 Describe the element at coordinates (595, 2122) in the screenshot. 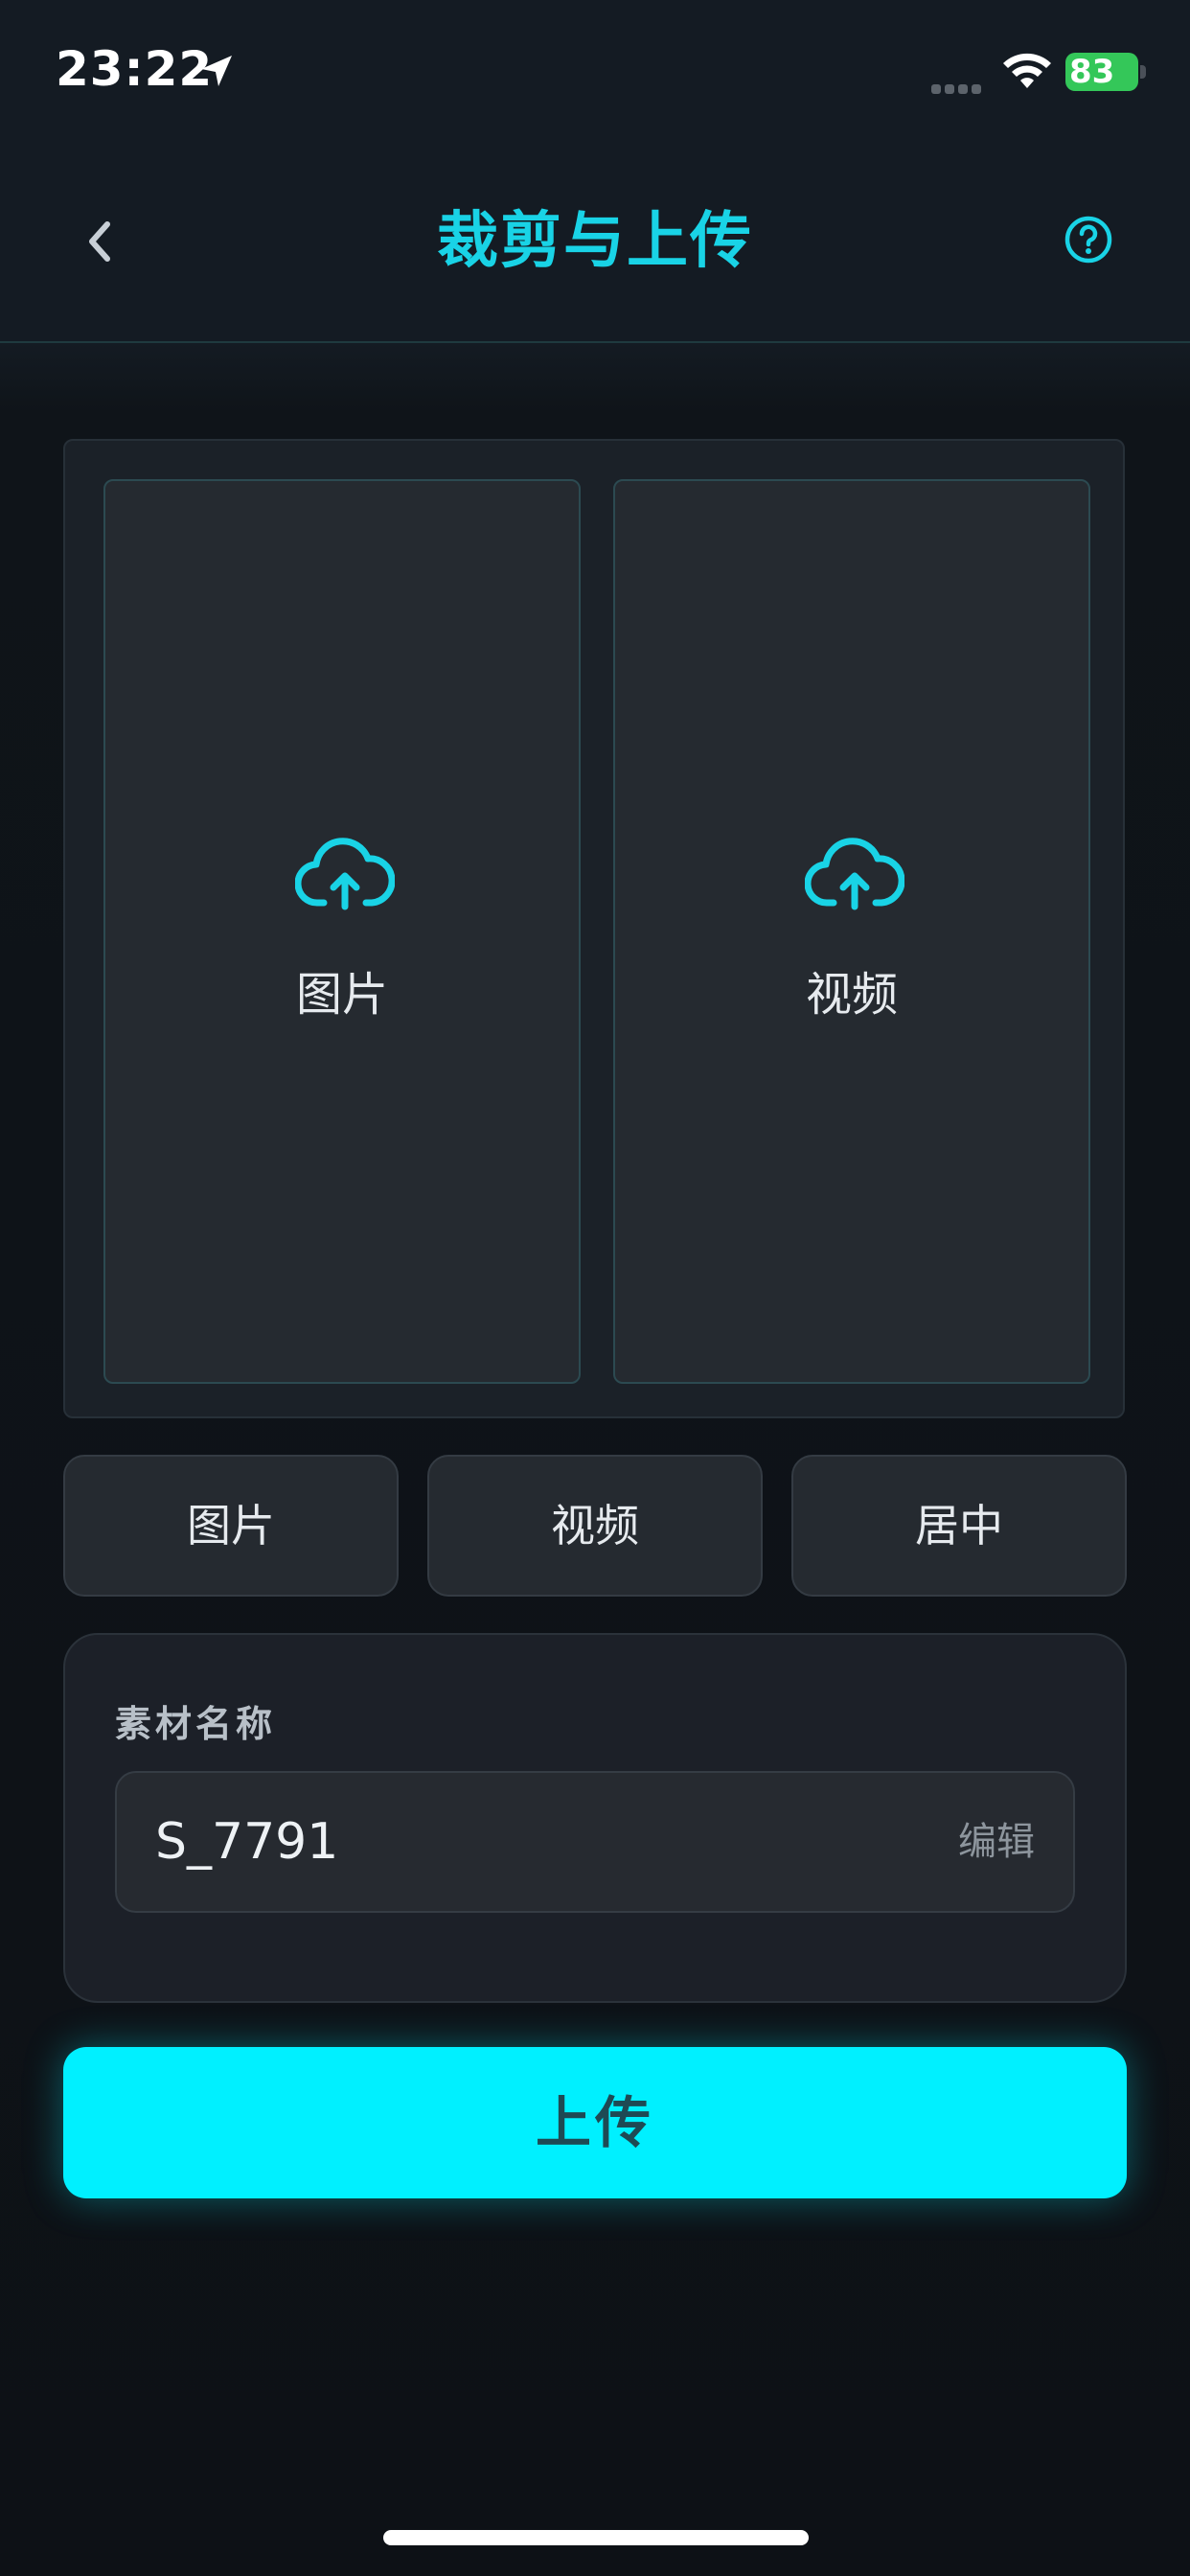

I see `upload-button: 上传` at that location.